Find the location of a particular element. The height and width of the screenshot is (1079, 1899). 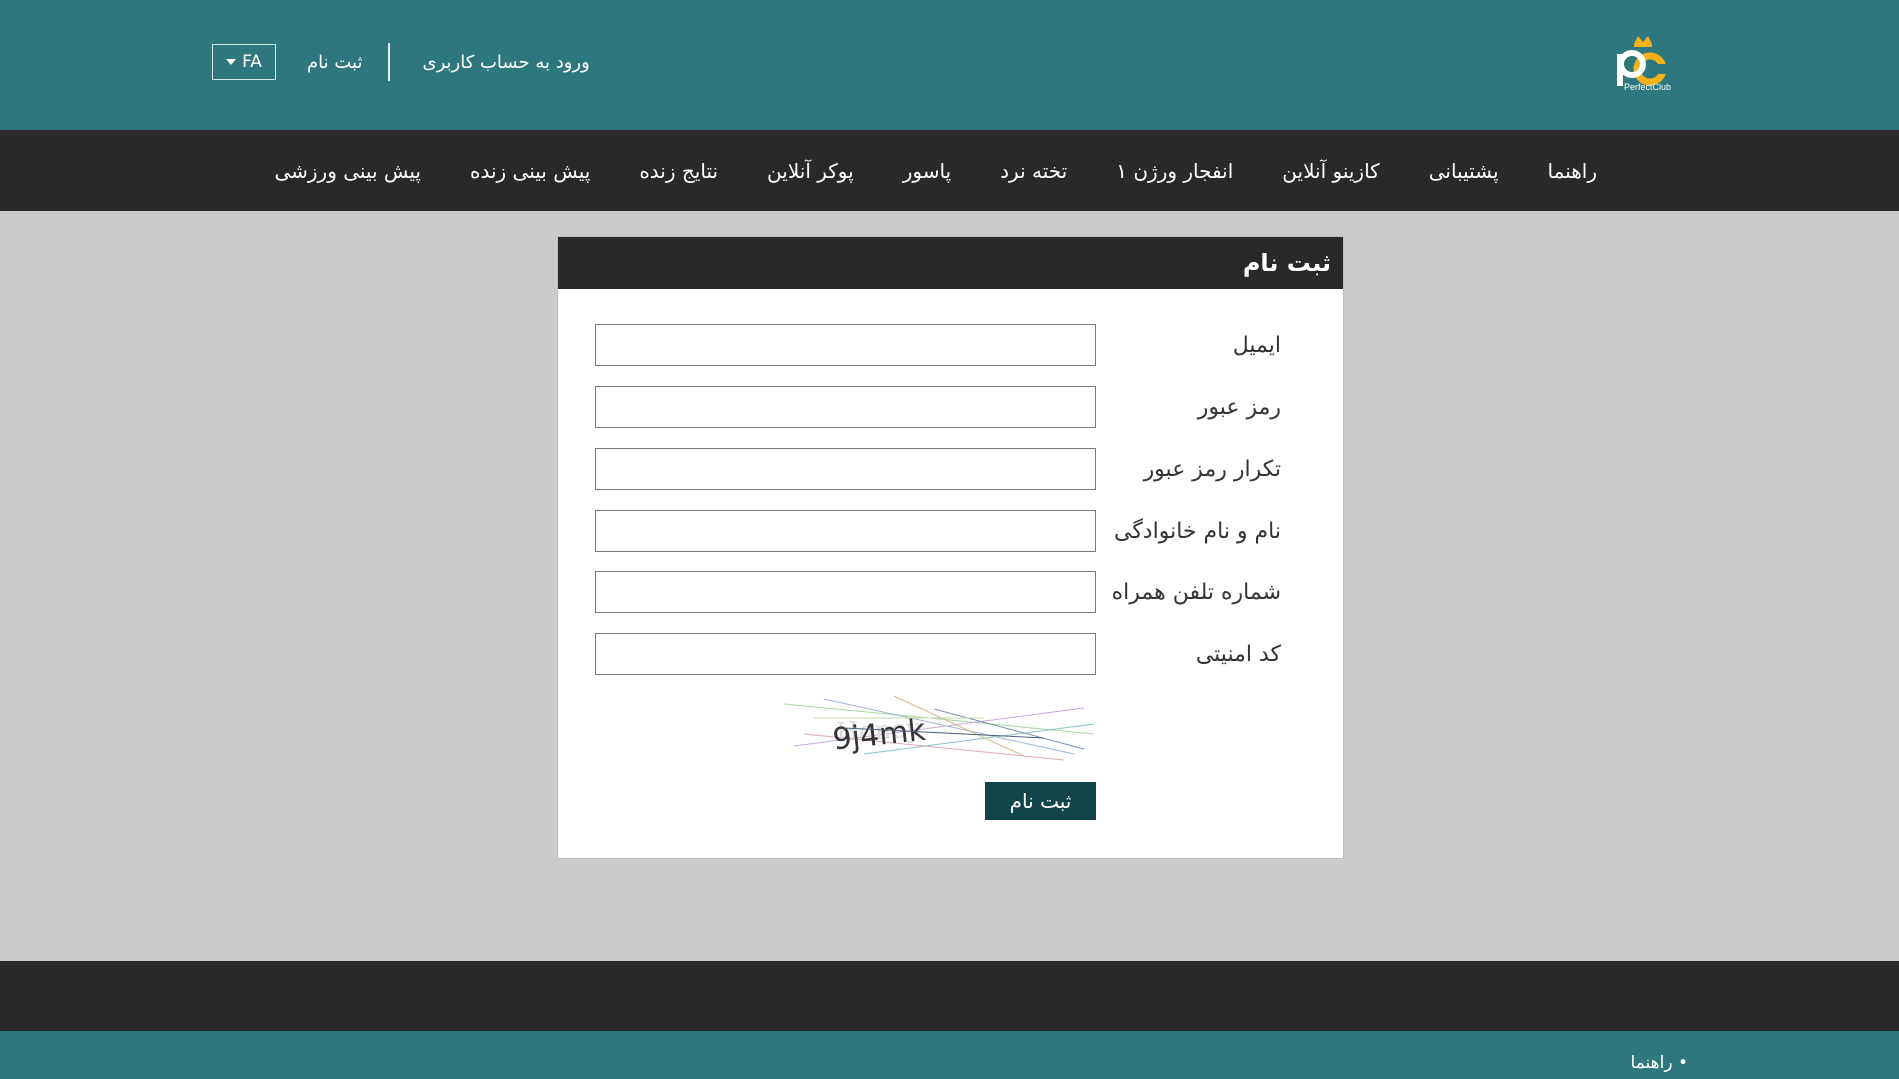

full-name-label: نام و نام خانوادگی is located at coordinates (1197, 531).